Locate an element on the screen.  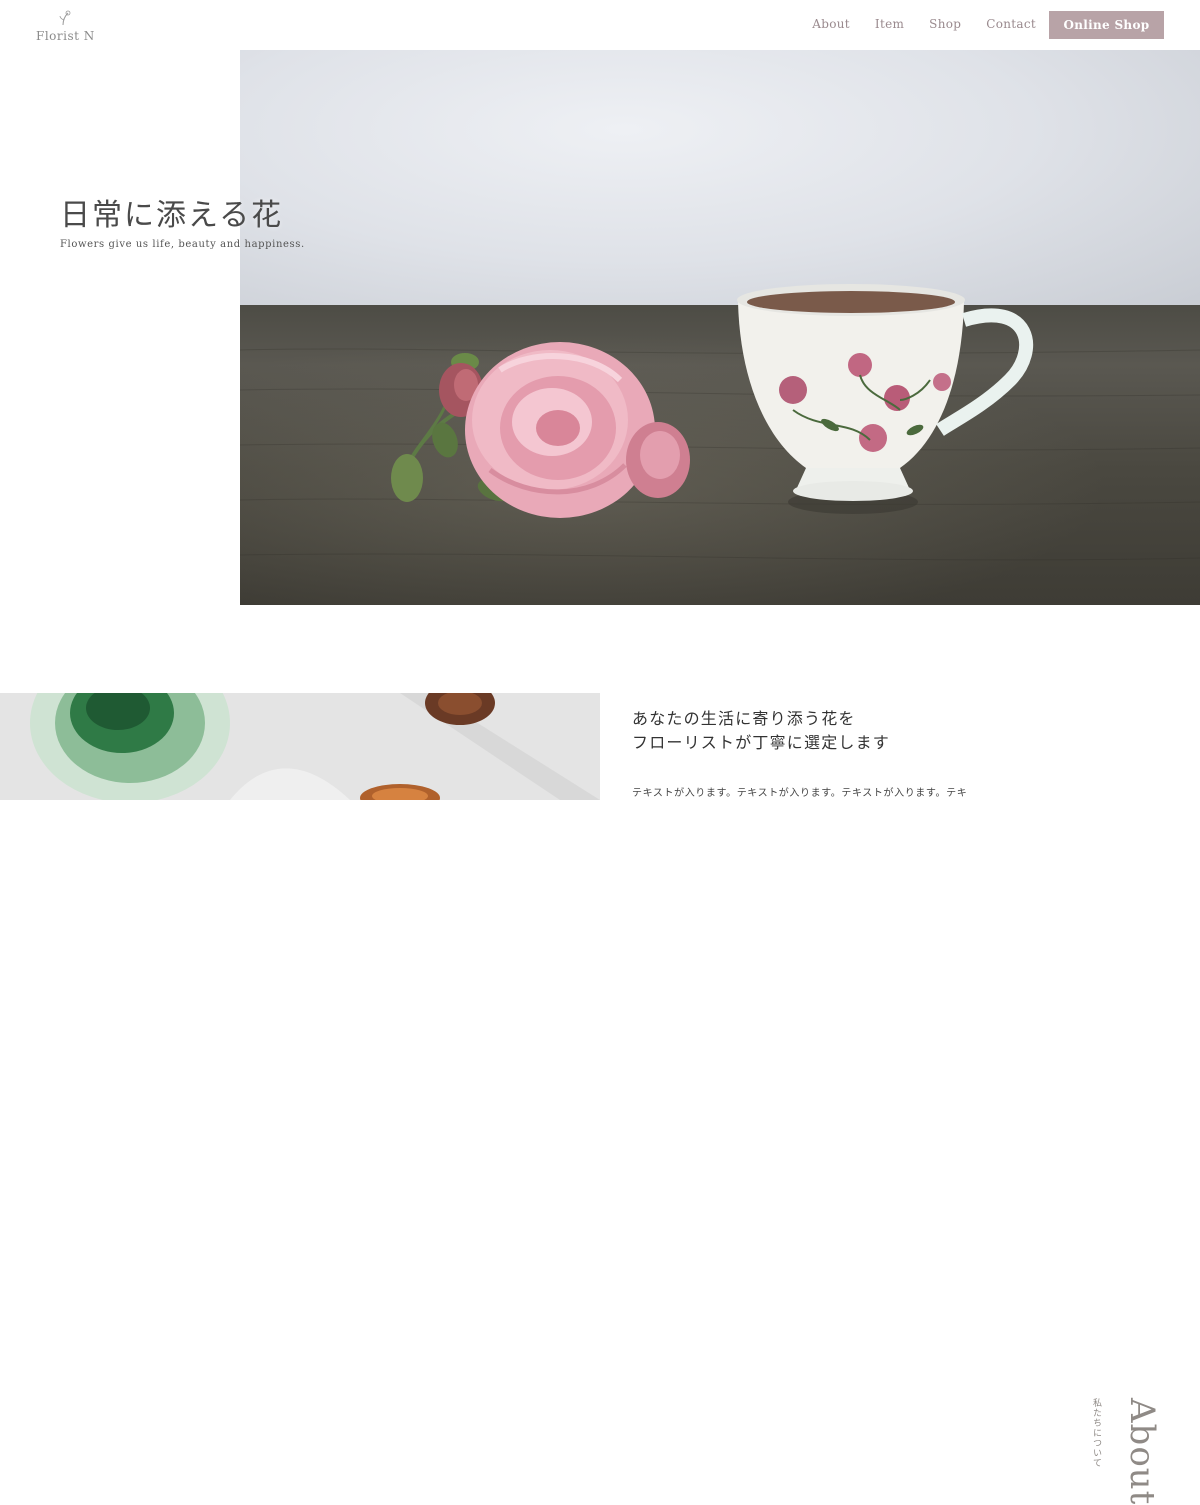
main-nav: About Item Shop Contact is located at coordinates (911, 24).